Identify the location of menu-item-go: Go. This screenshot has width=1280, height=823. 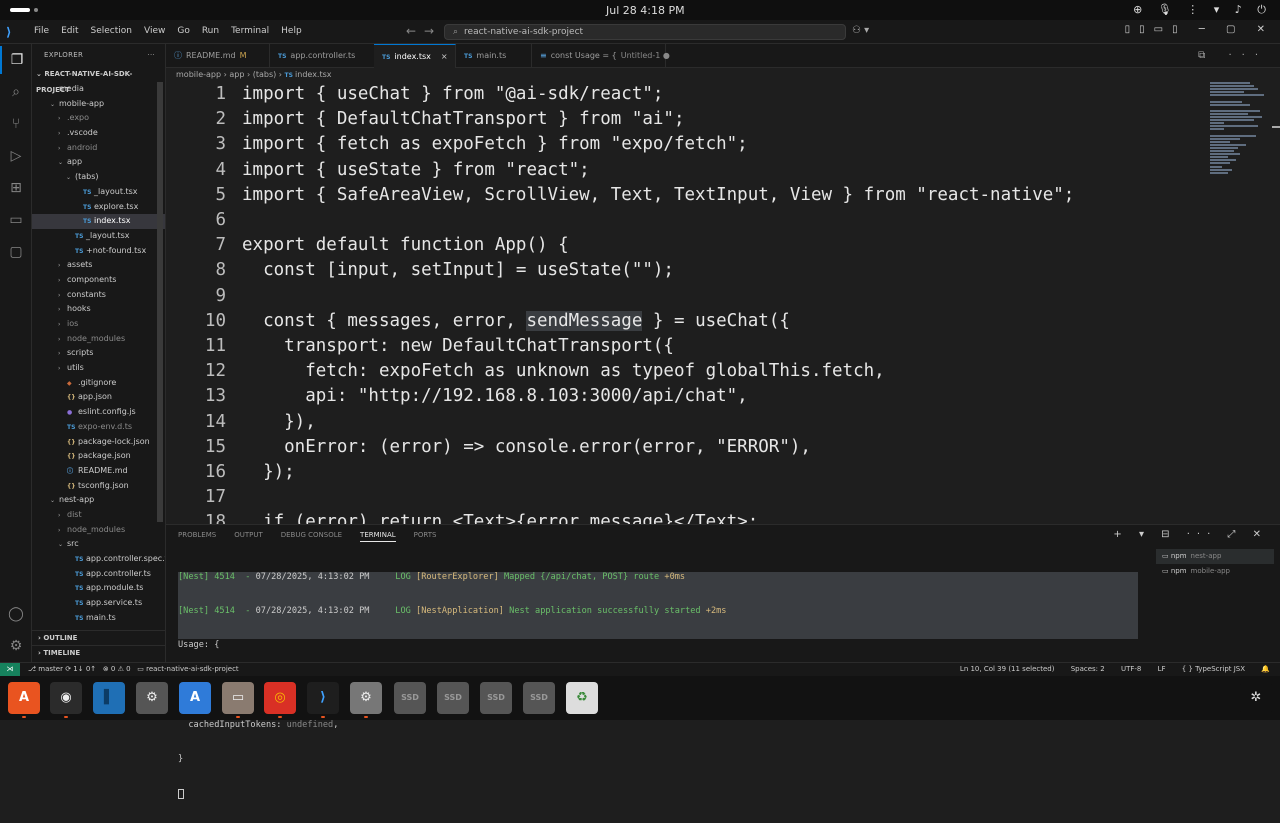
(183, 31).